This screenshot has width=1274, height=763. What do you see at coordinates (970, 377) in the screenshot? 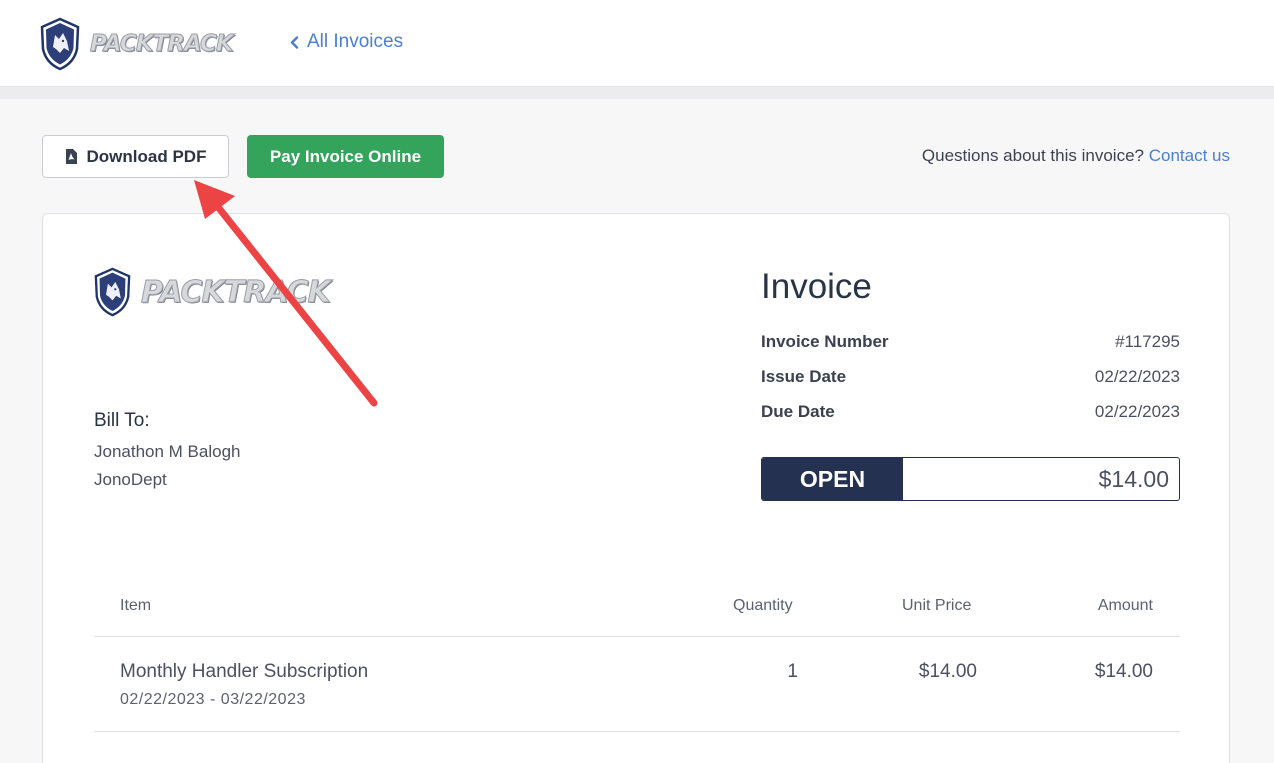
I see `issue-date-row: Issue Date 02/22/2023` at bounding box center [970, 377].